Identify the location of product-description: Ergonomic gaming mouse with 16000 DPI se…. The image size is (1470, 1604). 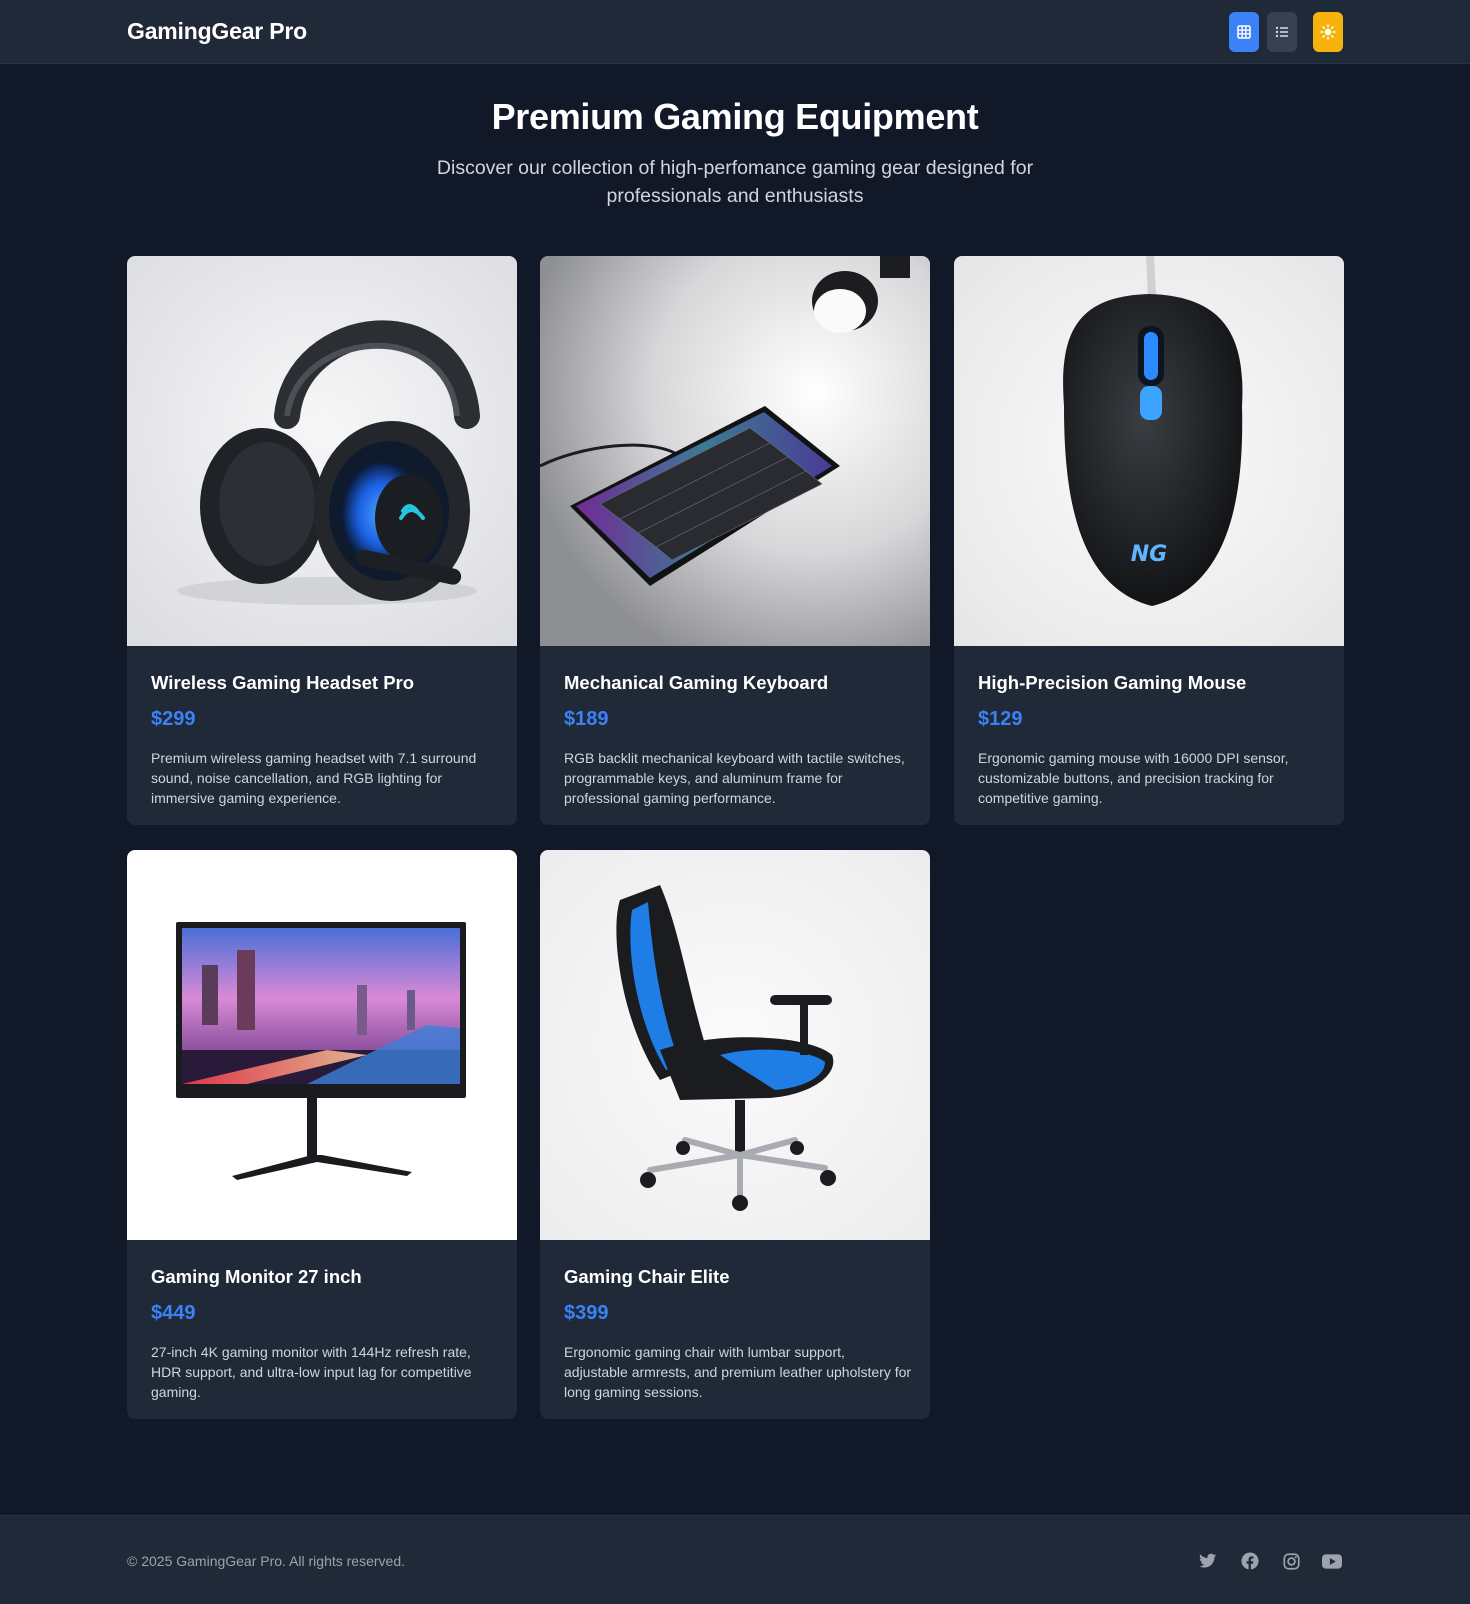
(1133, 778).